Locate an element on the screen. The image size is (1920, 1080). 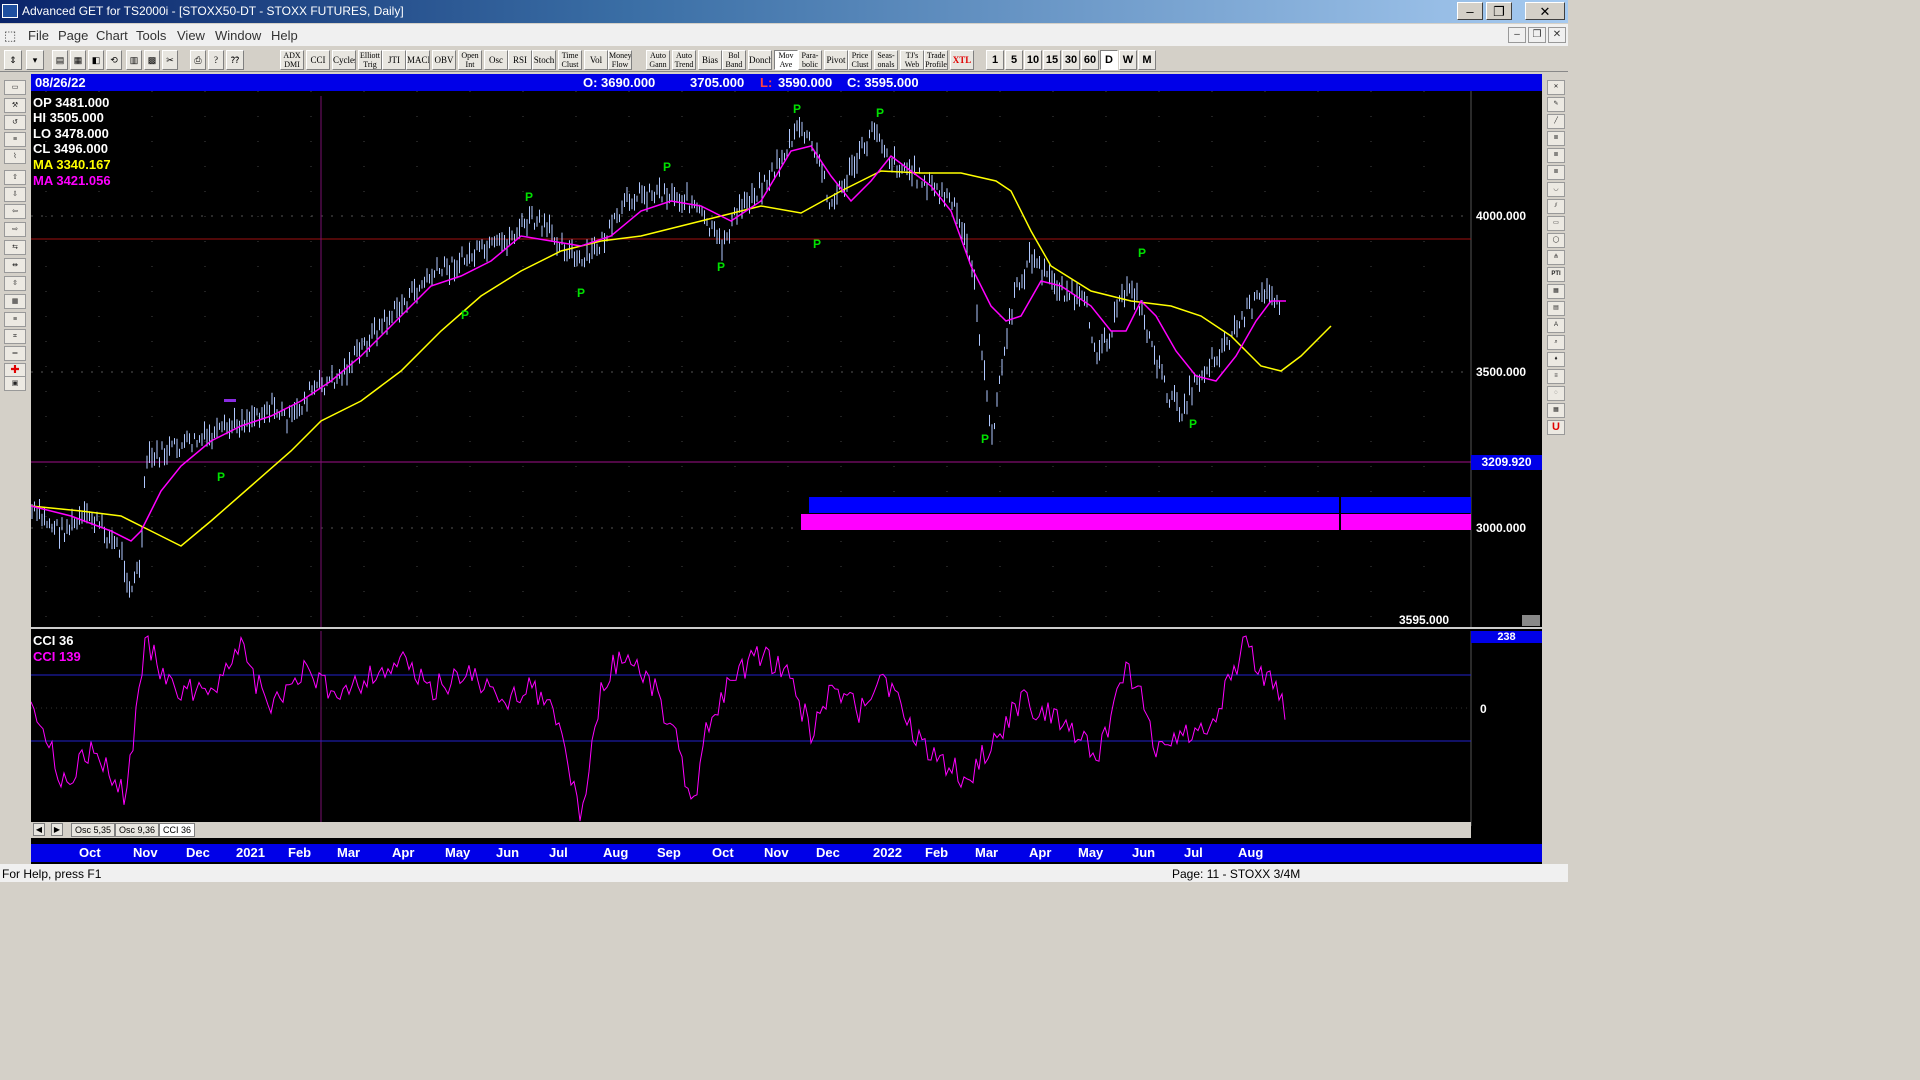
layout-icon: ▥ is located at coordinates (134, 60).